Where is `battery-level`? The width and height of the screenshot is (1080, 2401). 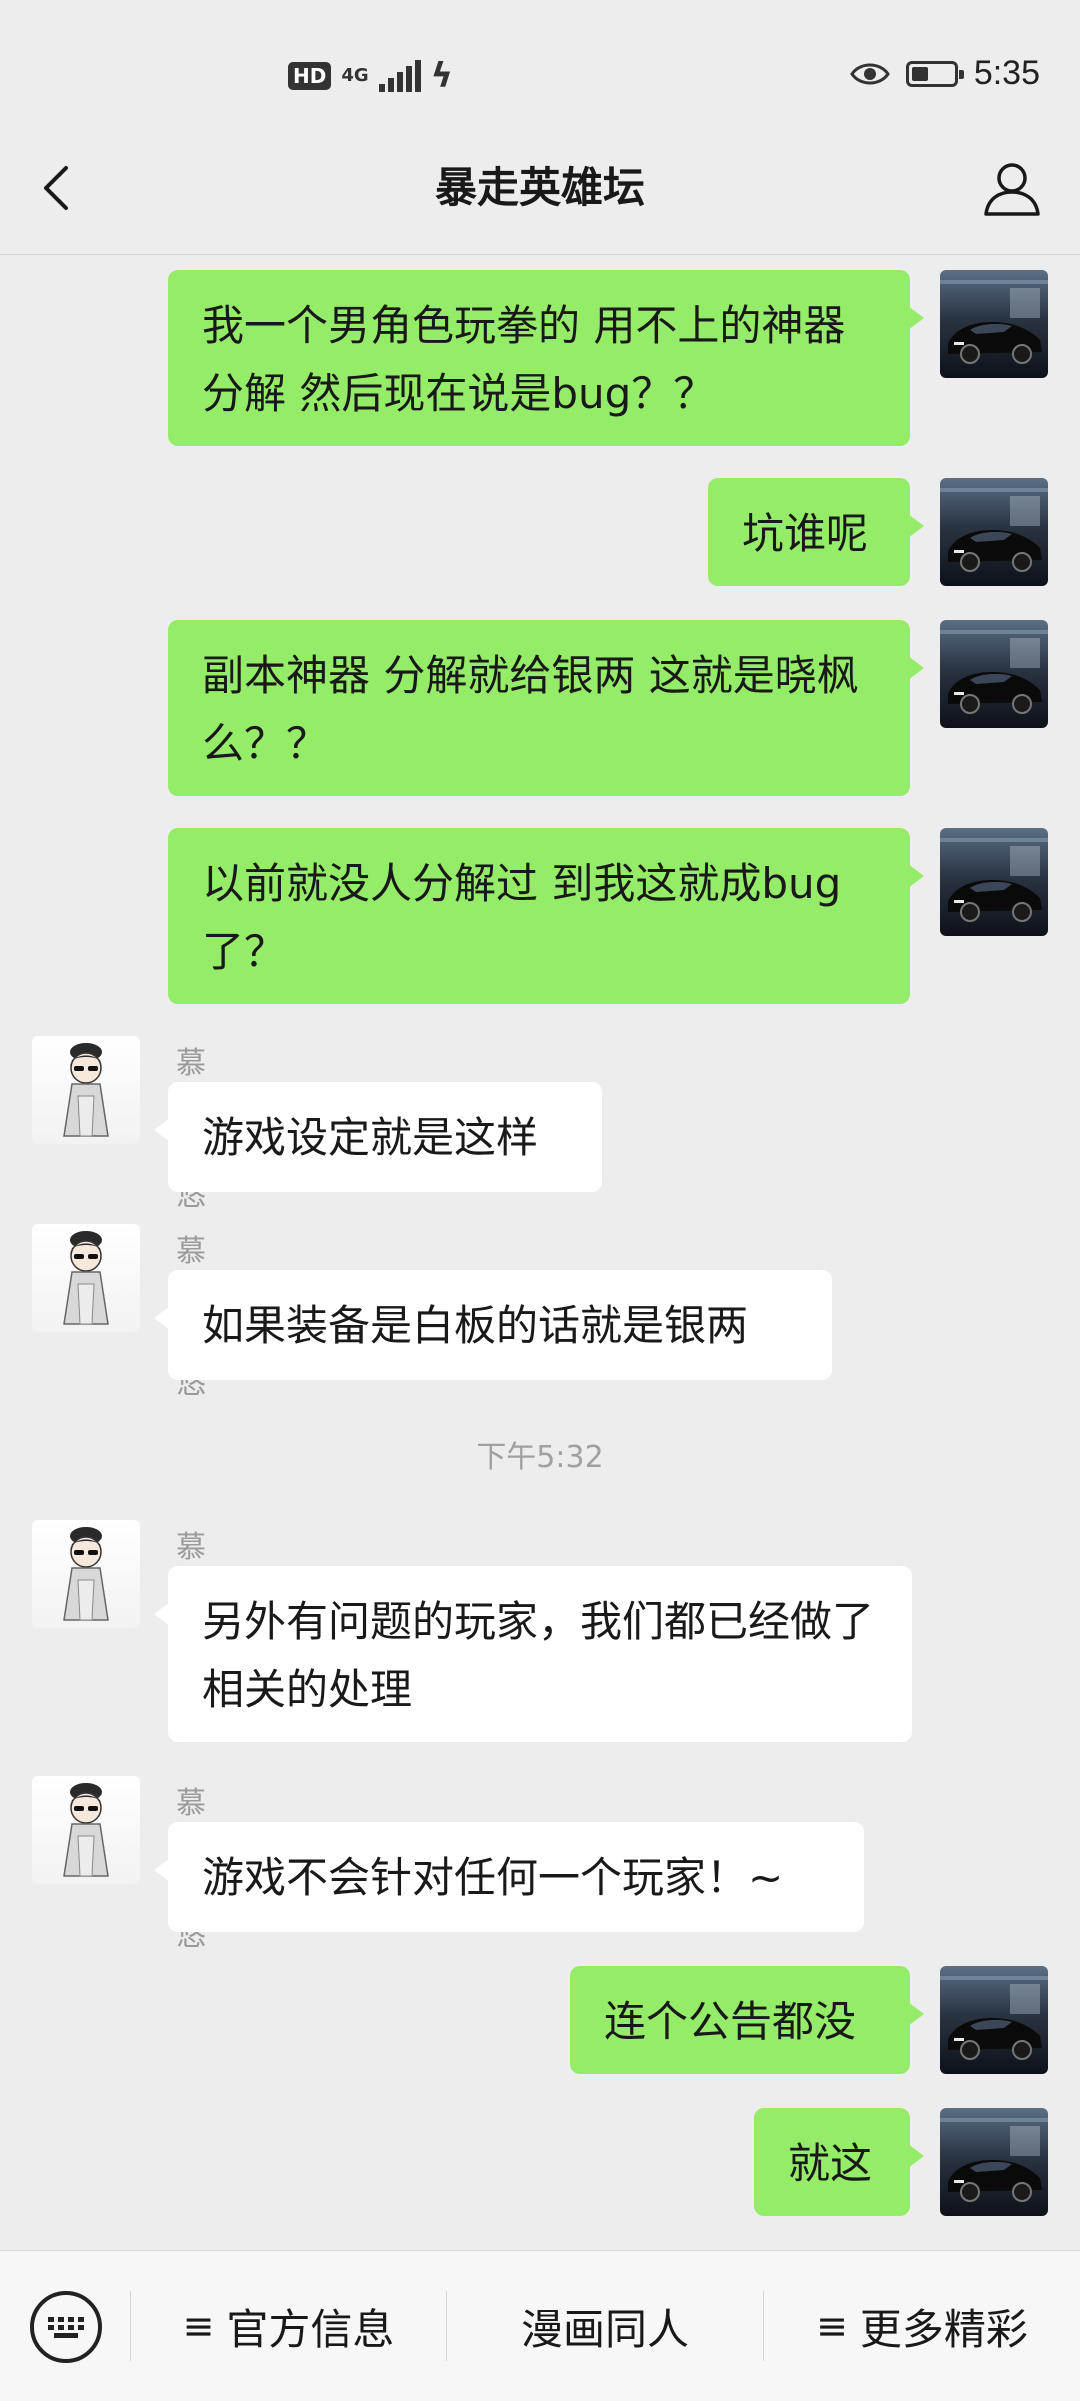 battery-level is located at coordinates (919, 73).